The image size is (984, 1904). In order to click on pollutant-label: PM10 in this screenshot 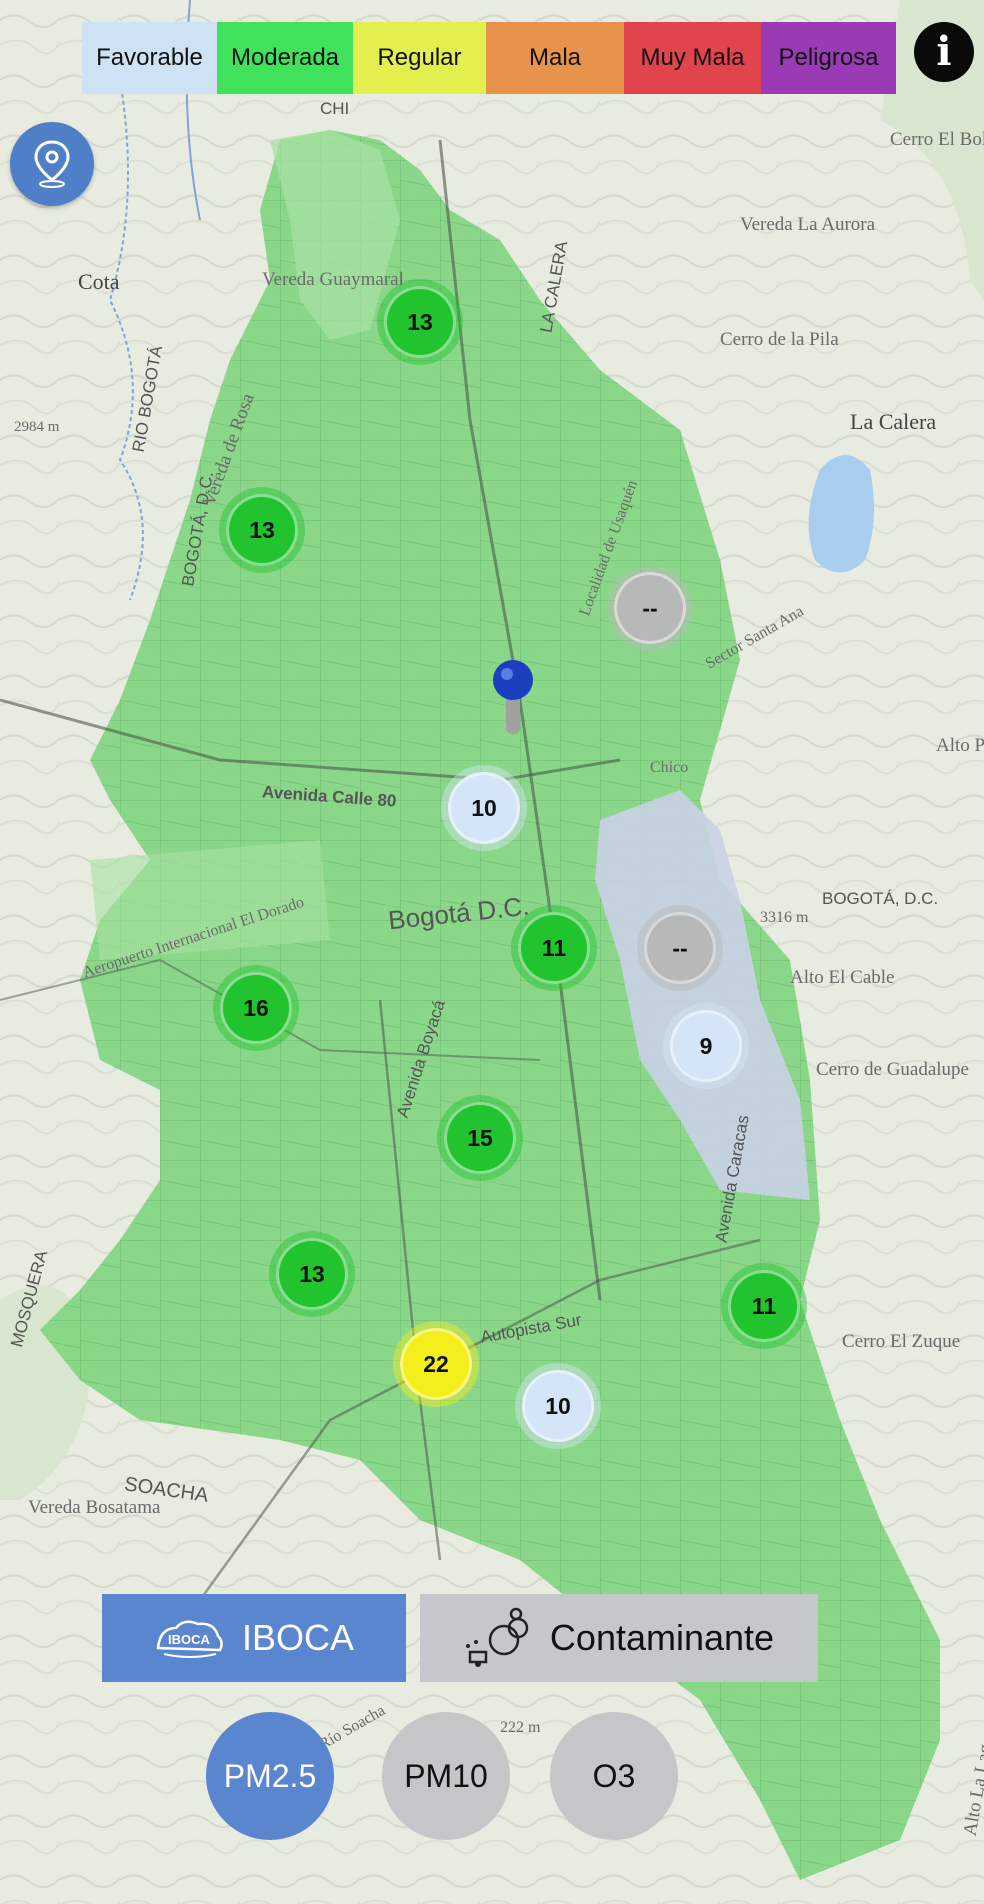, I will do `click(446, 1775)`.